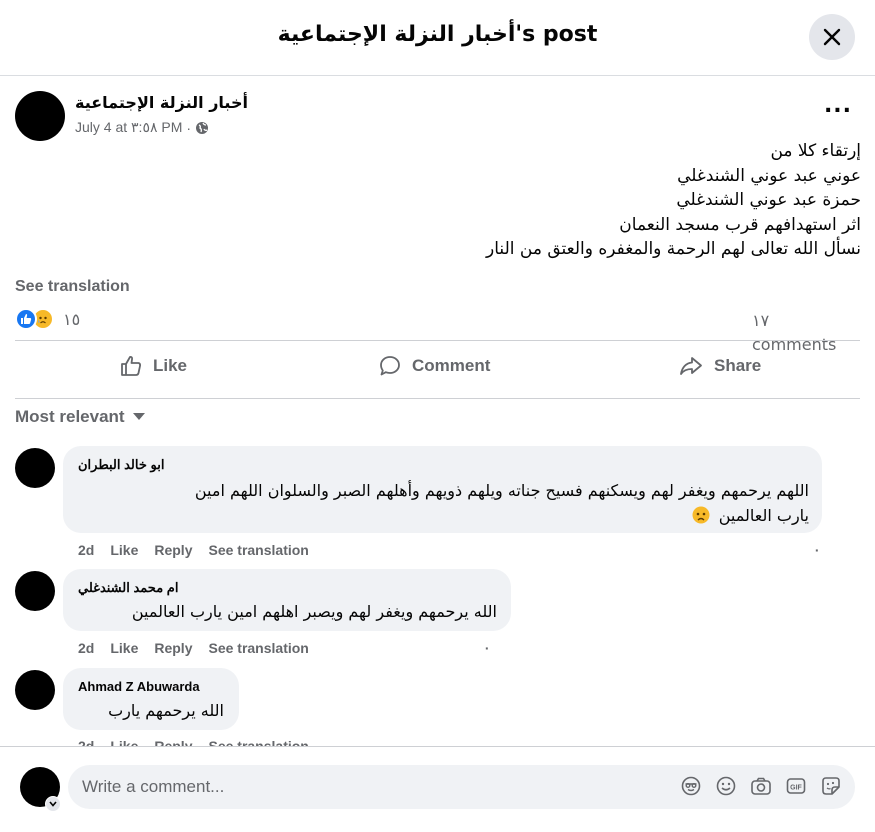  I want to click on gif-icon: GIF, so click(796, 786).